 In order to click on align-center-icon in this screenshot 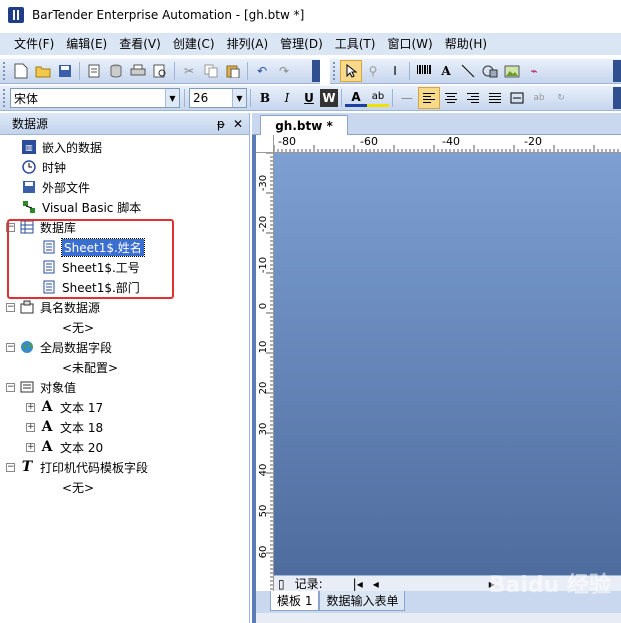, I will do `click(451, 98)`.